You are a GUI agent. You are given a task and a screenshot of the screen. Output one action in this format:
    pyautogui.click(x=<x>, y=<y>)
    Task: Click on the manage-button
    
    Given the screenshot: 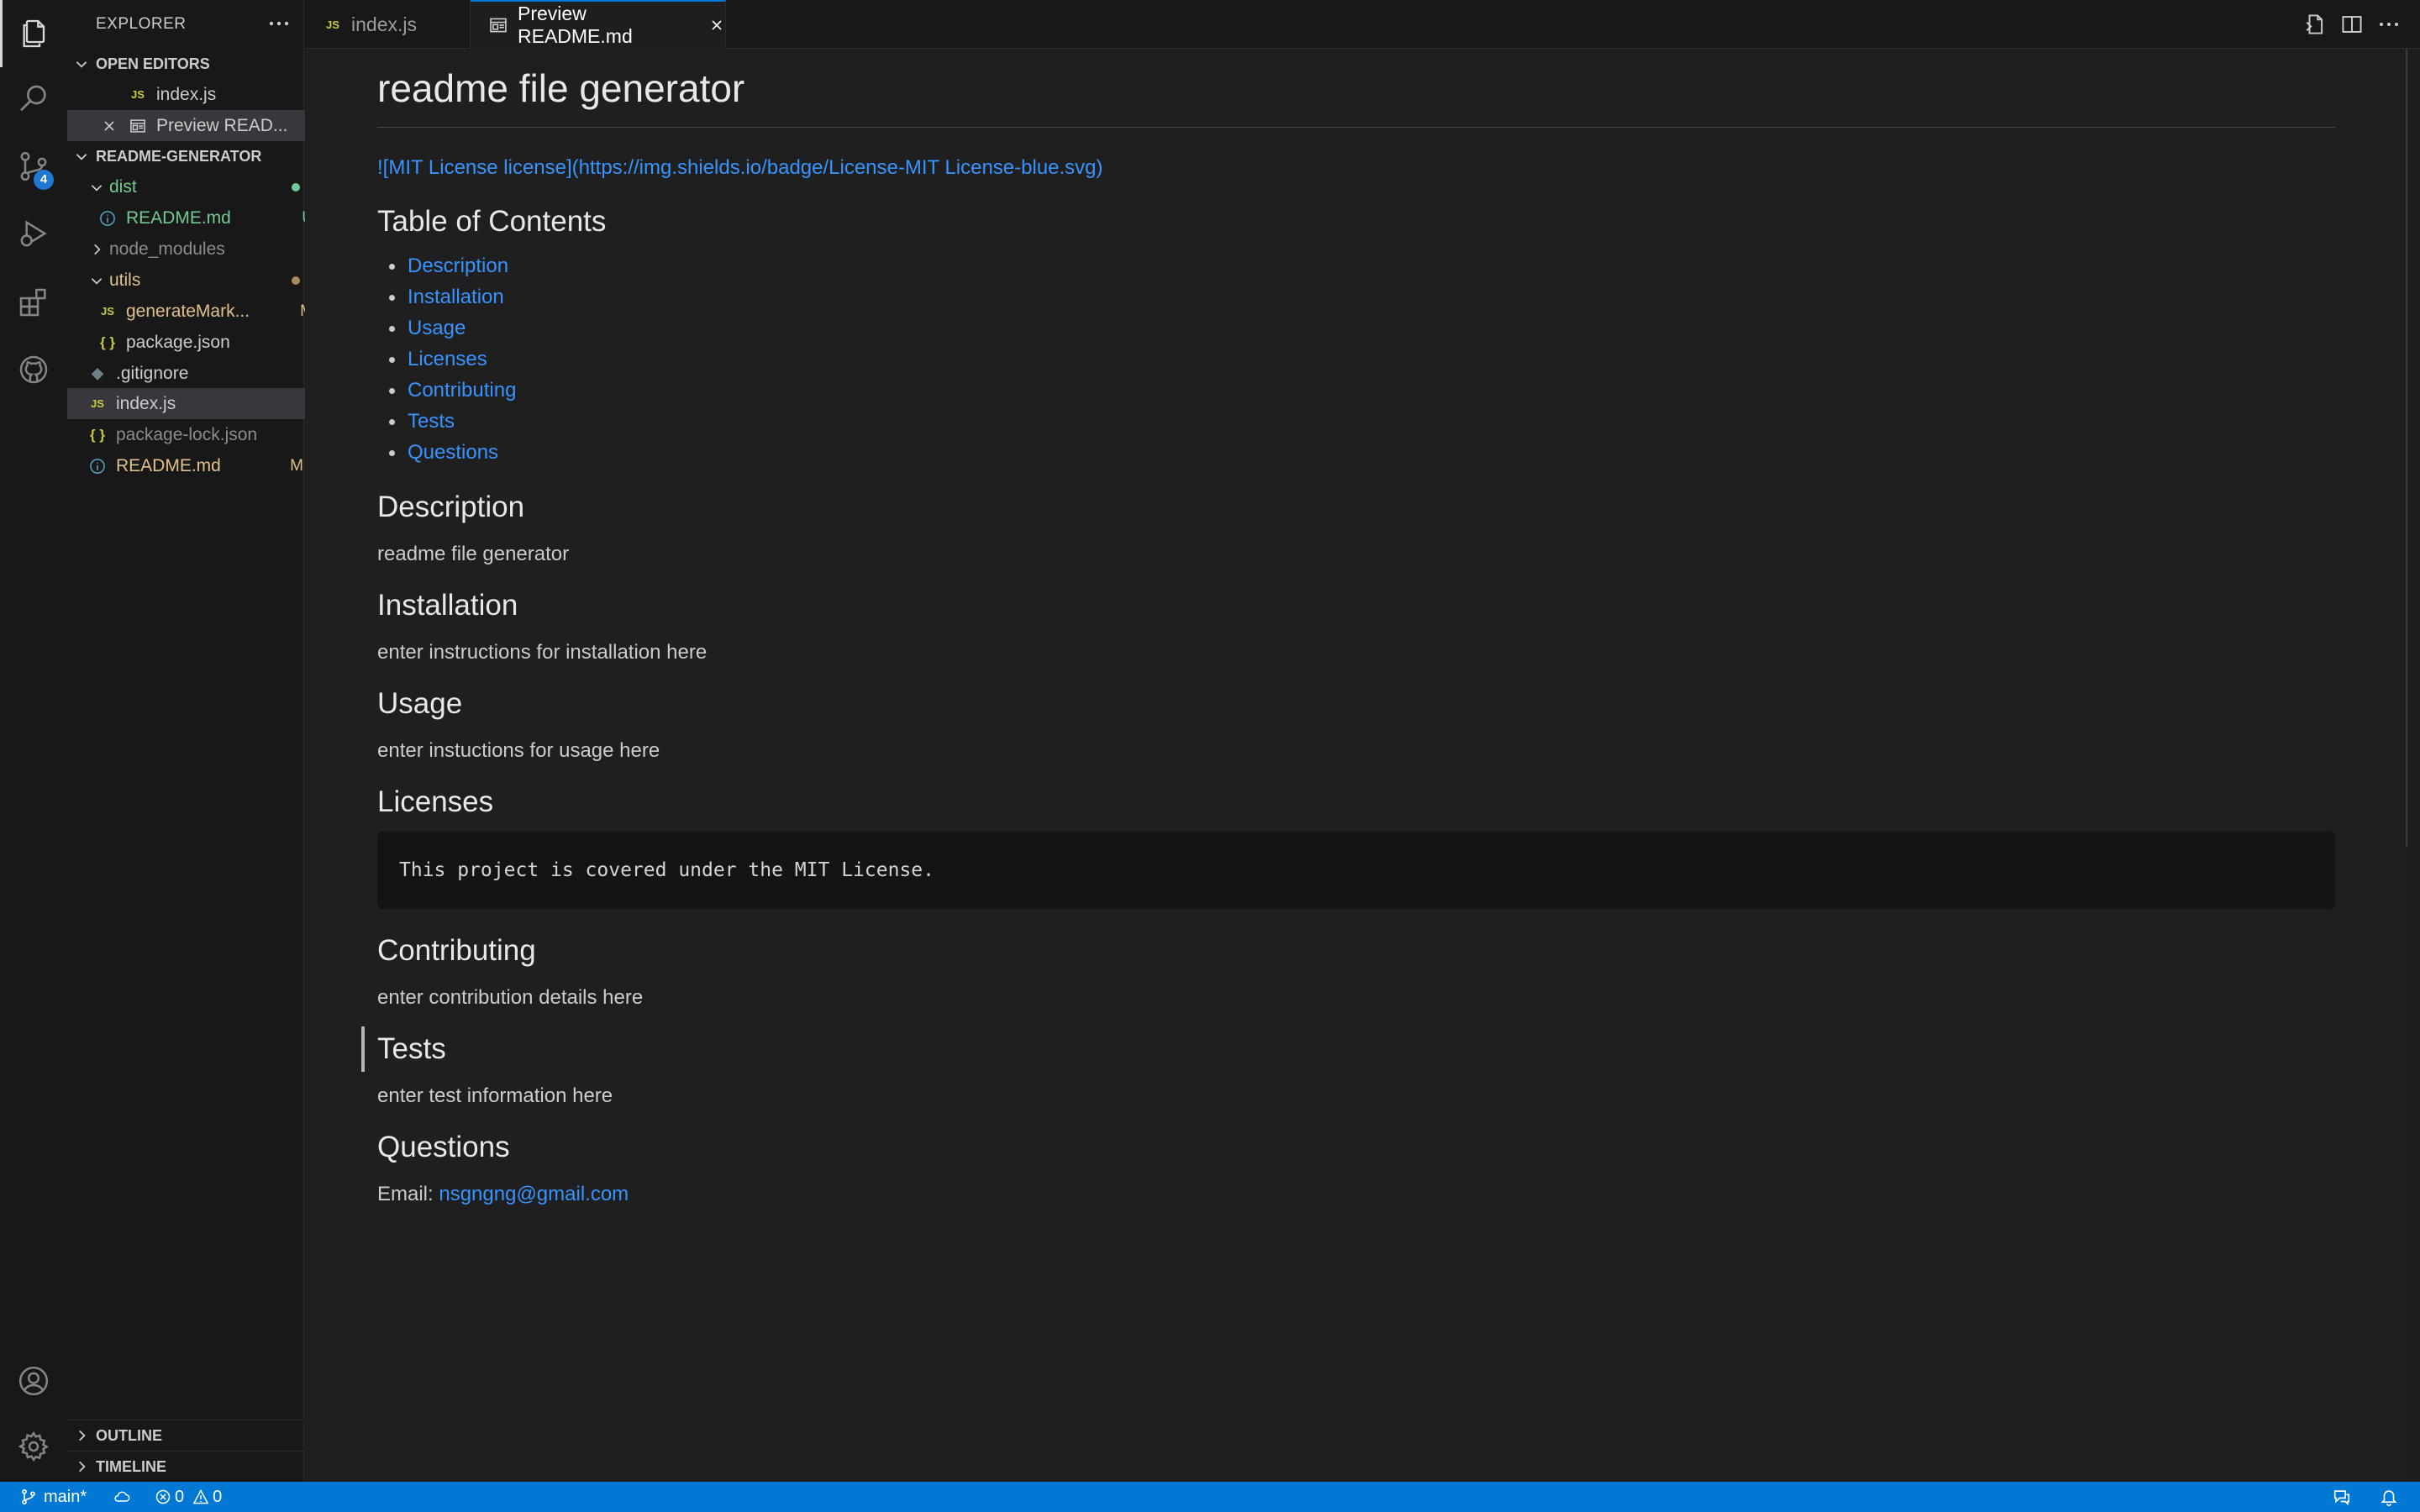 What is the action you would take?
    pyautogui.click(x=34, y=1446)
    